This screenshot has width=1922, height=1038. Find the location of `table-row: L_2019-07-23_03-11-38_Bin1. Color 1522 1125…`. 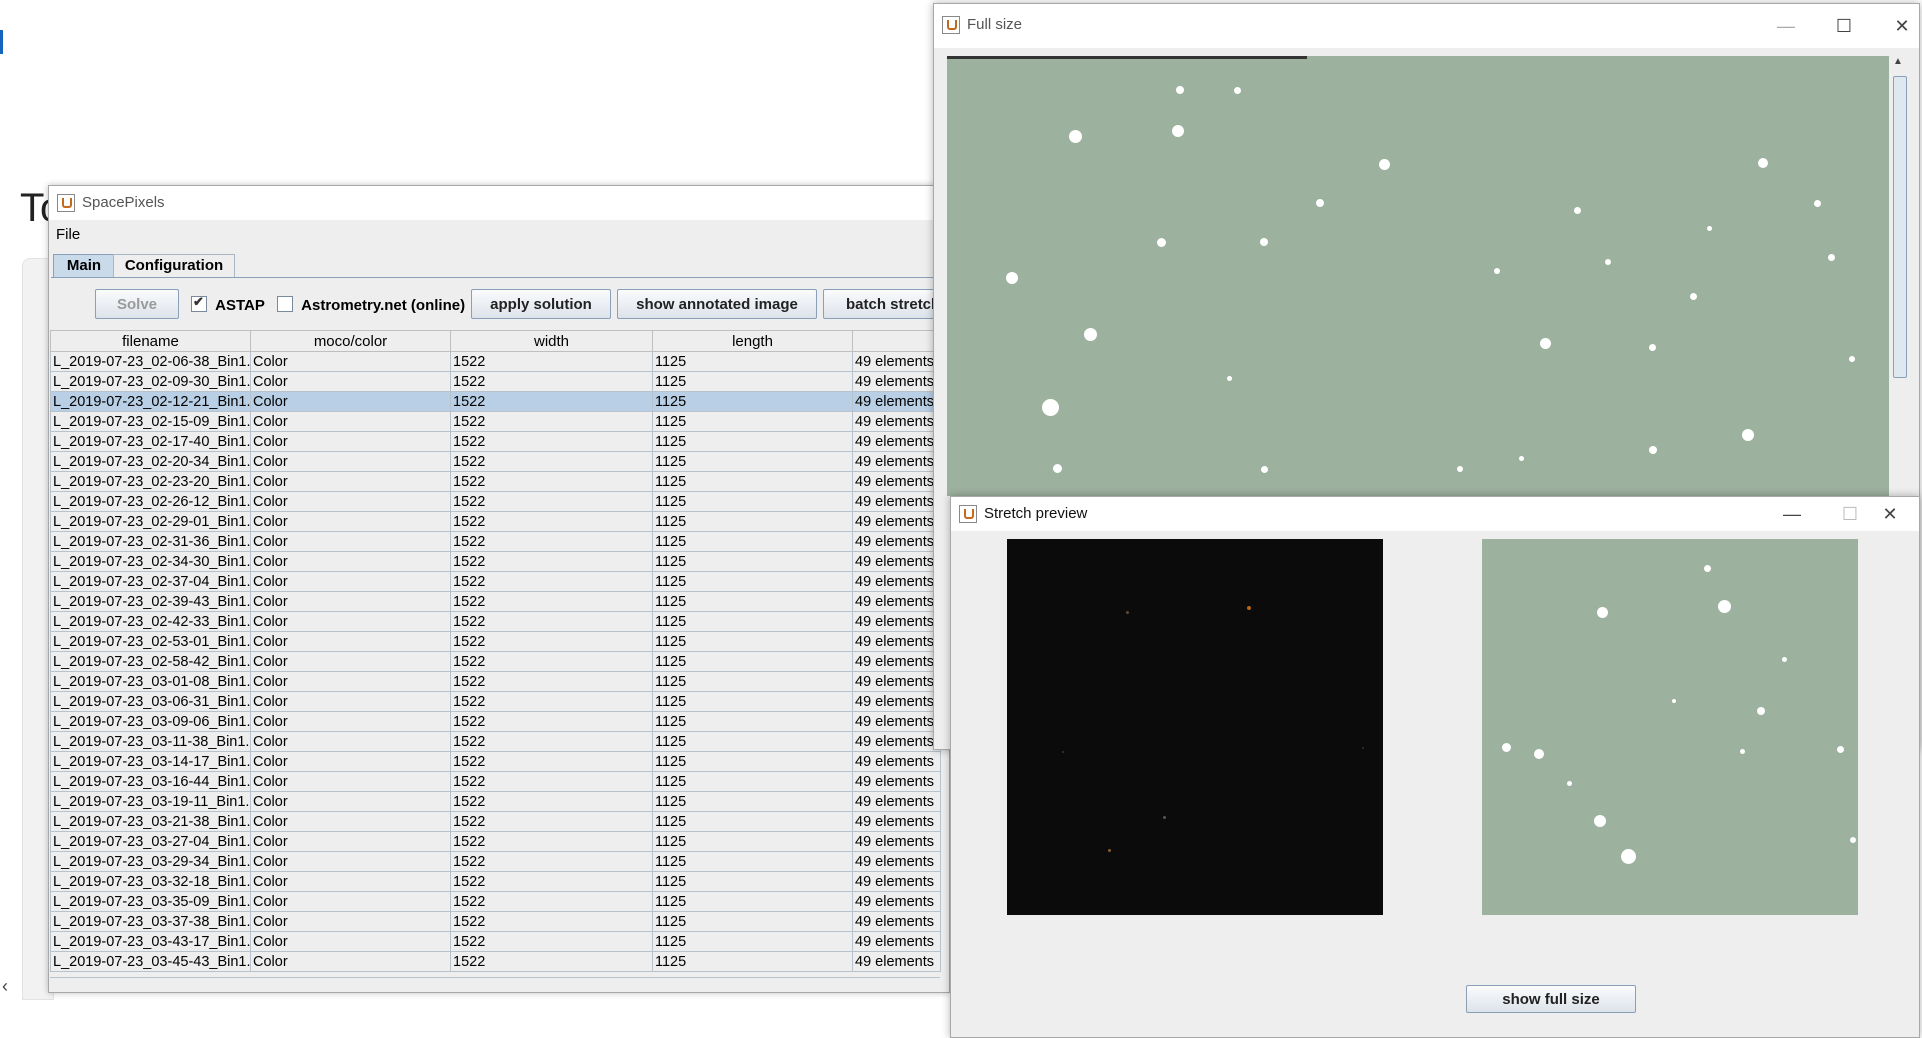

table-row: L_2019-07-23_03-11-38_Bin1. Color 1522 1125… is located at coordinates (495, 741).